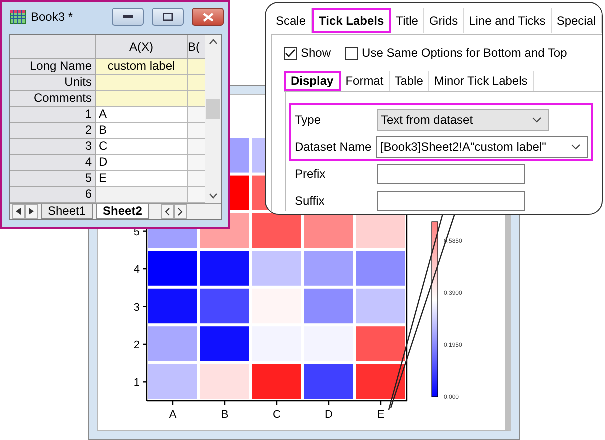 This screenshot has height=440, width=605. What do you see at coordinates (312, 81) in the screenshot?
I see `tab: Display` at bounding box center [312, 81].